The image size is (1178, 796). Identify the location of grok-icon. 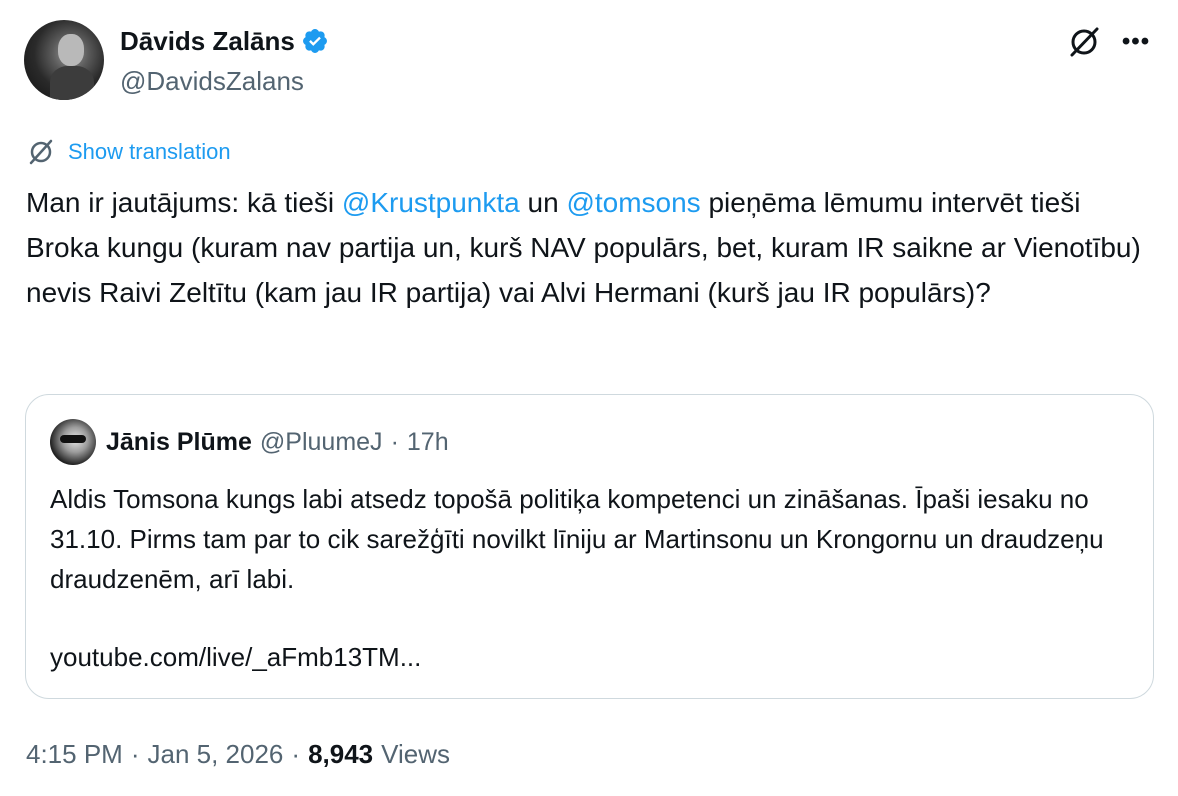
(1084, 42).